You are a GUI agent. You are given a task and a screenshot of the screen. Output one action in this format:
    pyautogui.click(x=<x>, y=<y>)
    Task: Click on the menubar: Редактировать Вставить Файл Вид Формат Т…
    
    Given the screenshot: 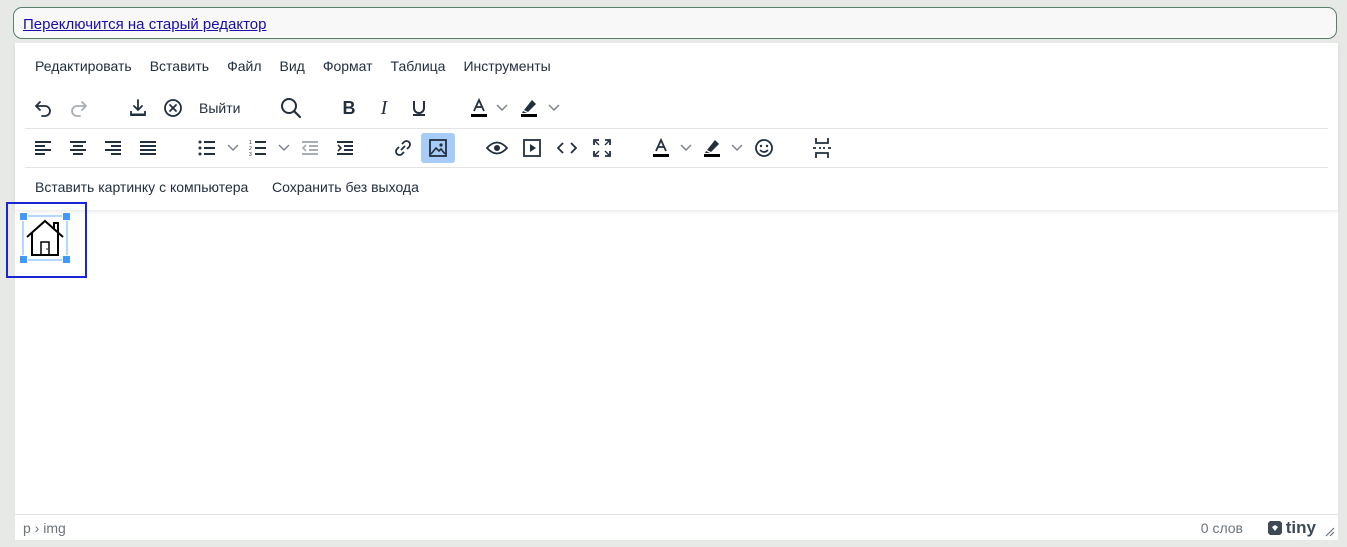 What is the action you would take?
    pyautogui.click(x=292, y=66)
    